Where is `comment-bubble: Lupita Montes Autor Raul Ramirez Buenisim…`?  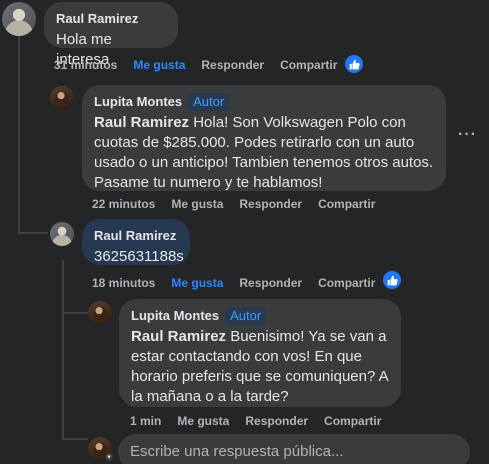
comment-bubble: Lupita Montes Autor Raul Ramirez Buenisim… is located at coordinates (260, 353).